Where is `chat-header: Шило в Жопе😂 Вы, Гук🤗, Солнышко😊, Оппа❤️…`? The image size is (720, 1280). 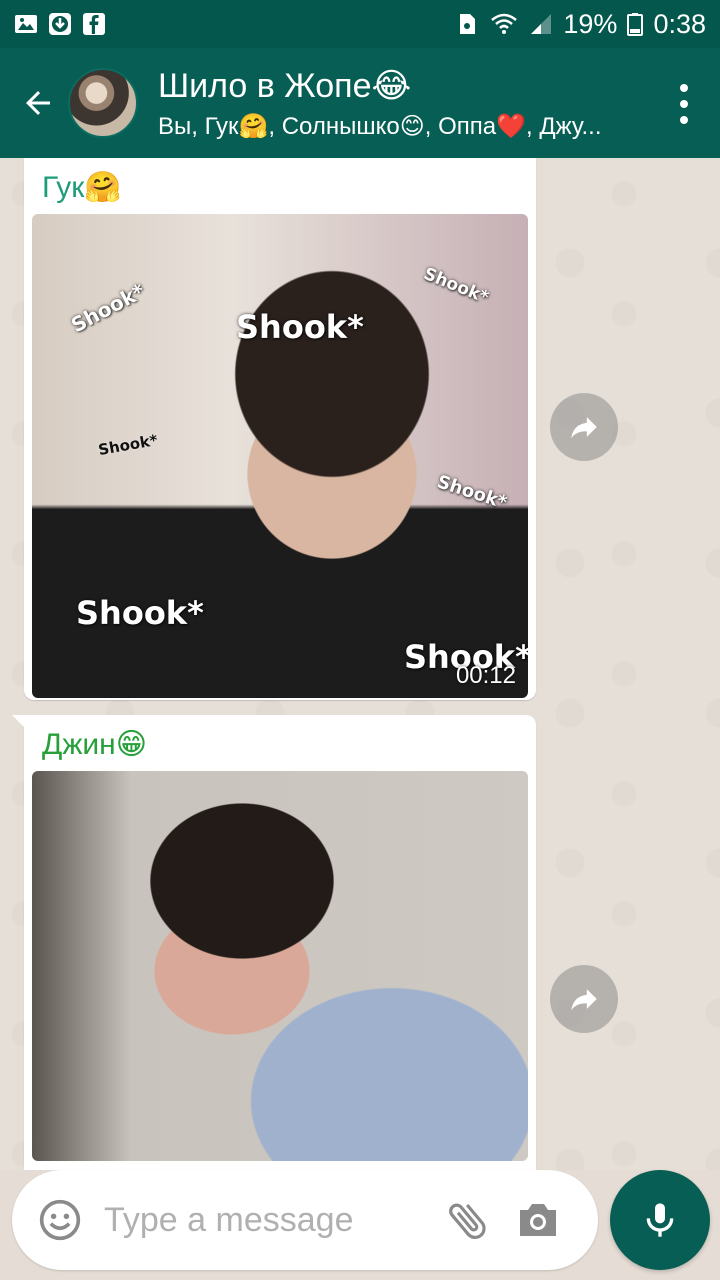 chat-header: Шило в Жопе😂 Вы, Гук🤗, Солнышко😊, Оппа❤️… is located at coordinates (360, 103).